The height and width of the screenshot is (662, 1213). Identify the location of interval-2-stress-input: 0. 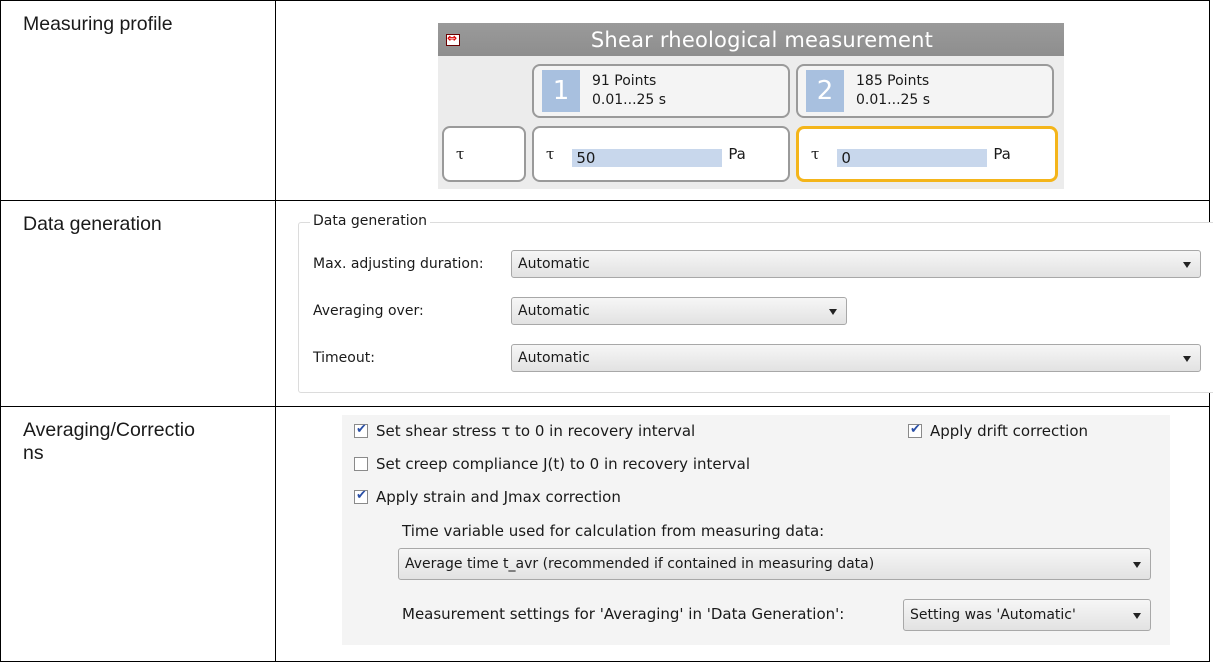
(912, 158).